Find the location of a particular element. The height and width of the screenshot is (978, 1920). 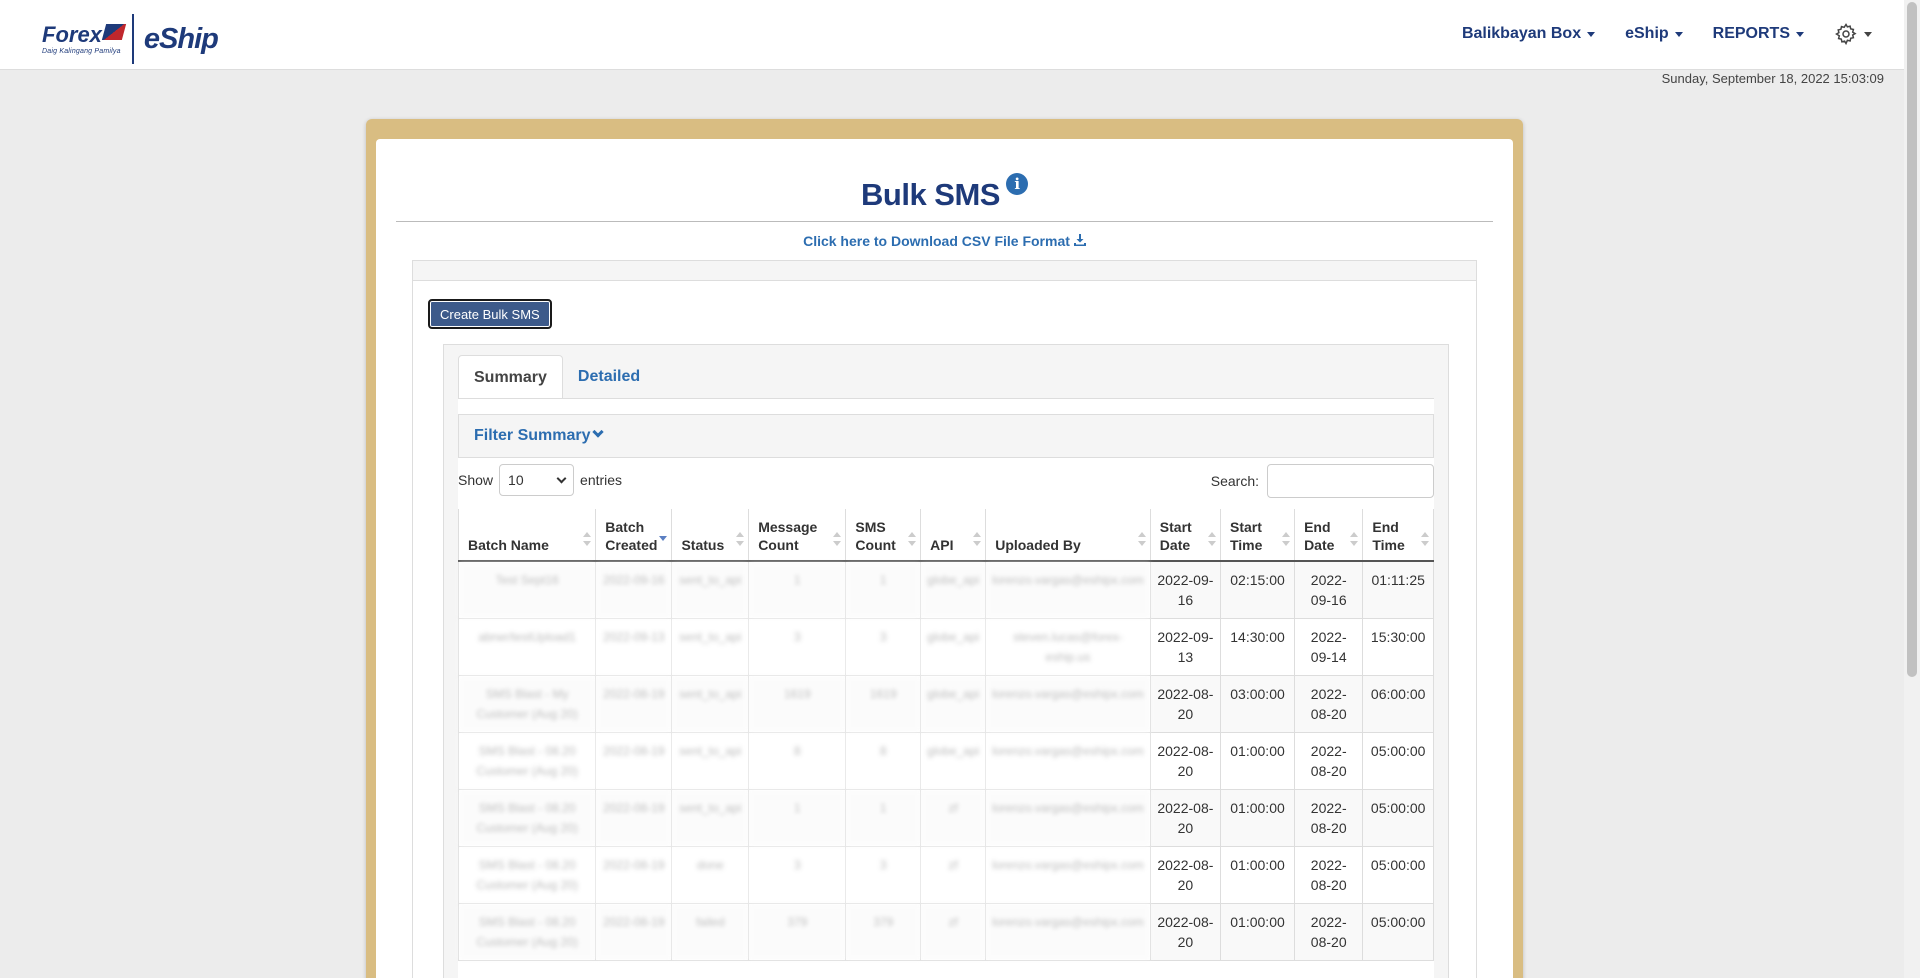

search-input is located at coordinates (1350, 481).